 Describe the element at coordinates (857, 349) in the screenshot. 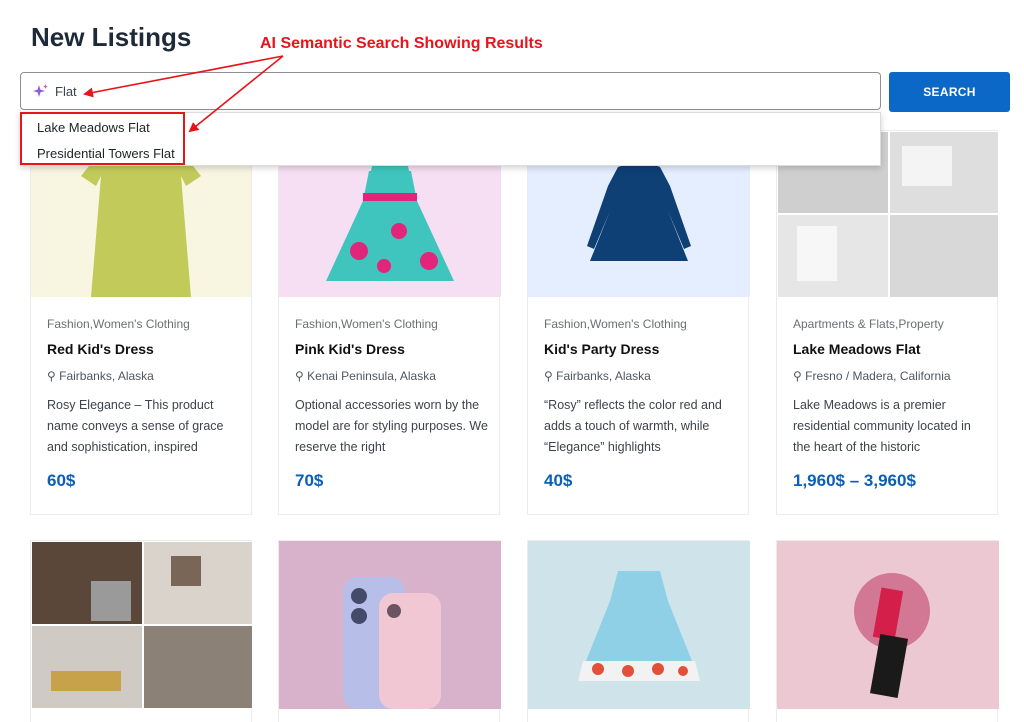

I see `listing-title: Lake Meadows Flat` at that location.